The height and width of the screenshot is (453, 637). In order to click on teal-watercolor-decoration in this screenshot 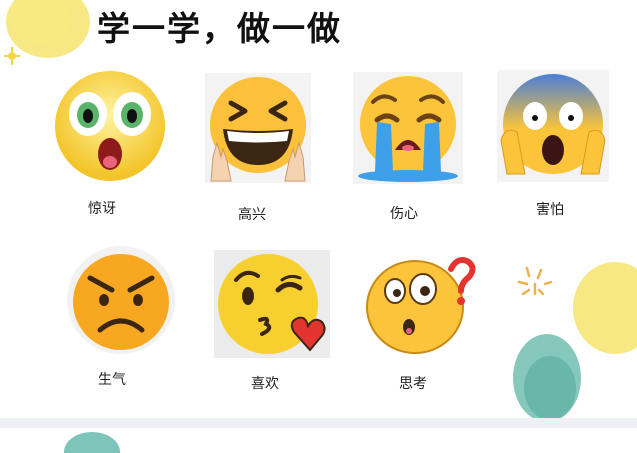, I will do `click(92, 442)`.